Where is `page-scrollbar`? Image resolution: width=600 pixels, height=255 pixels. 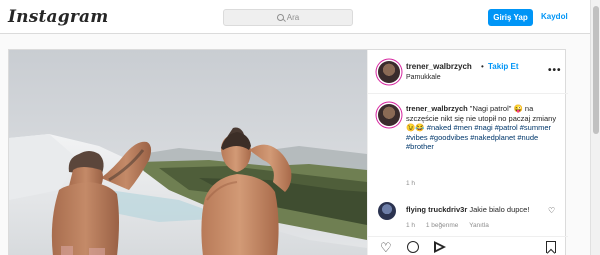
page-scrollbar is located at coordinates (595, 127).